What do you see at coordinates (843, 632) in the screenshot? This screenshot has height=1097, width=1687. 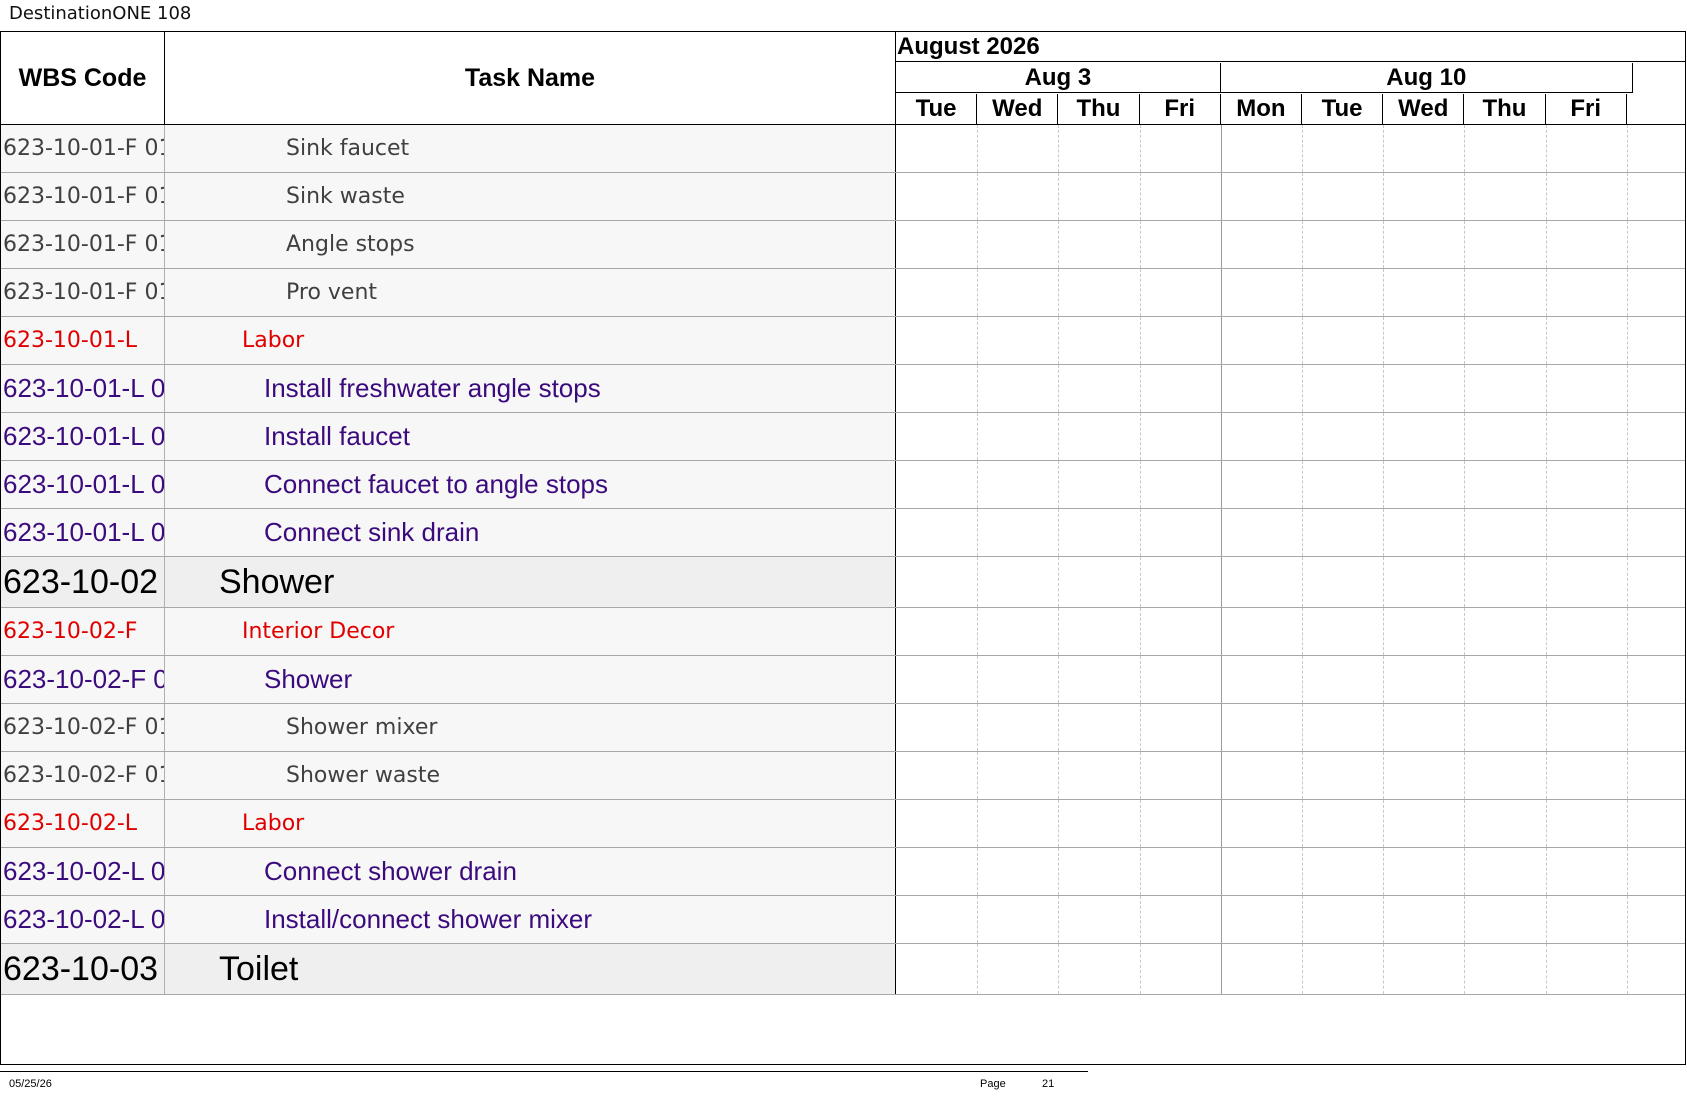 I see `task-row: 623-10-02-F Interior Decor` at bounding box center [843, 632].